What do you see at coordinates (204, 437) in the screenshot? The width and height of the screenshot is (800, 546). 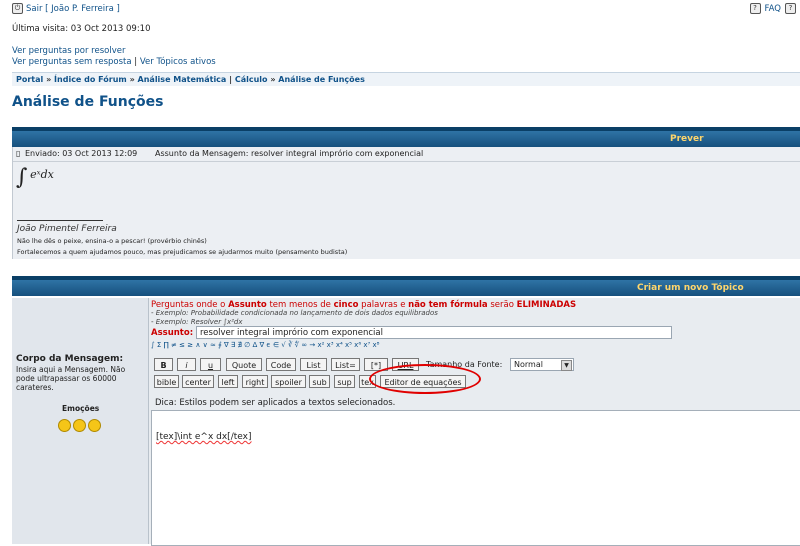 I see `message-text: [tex]\int e^x dx[/tex]` at bounding box center [204, 437].